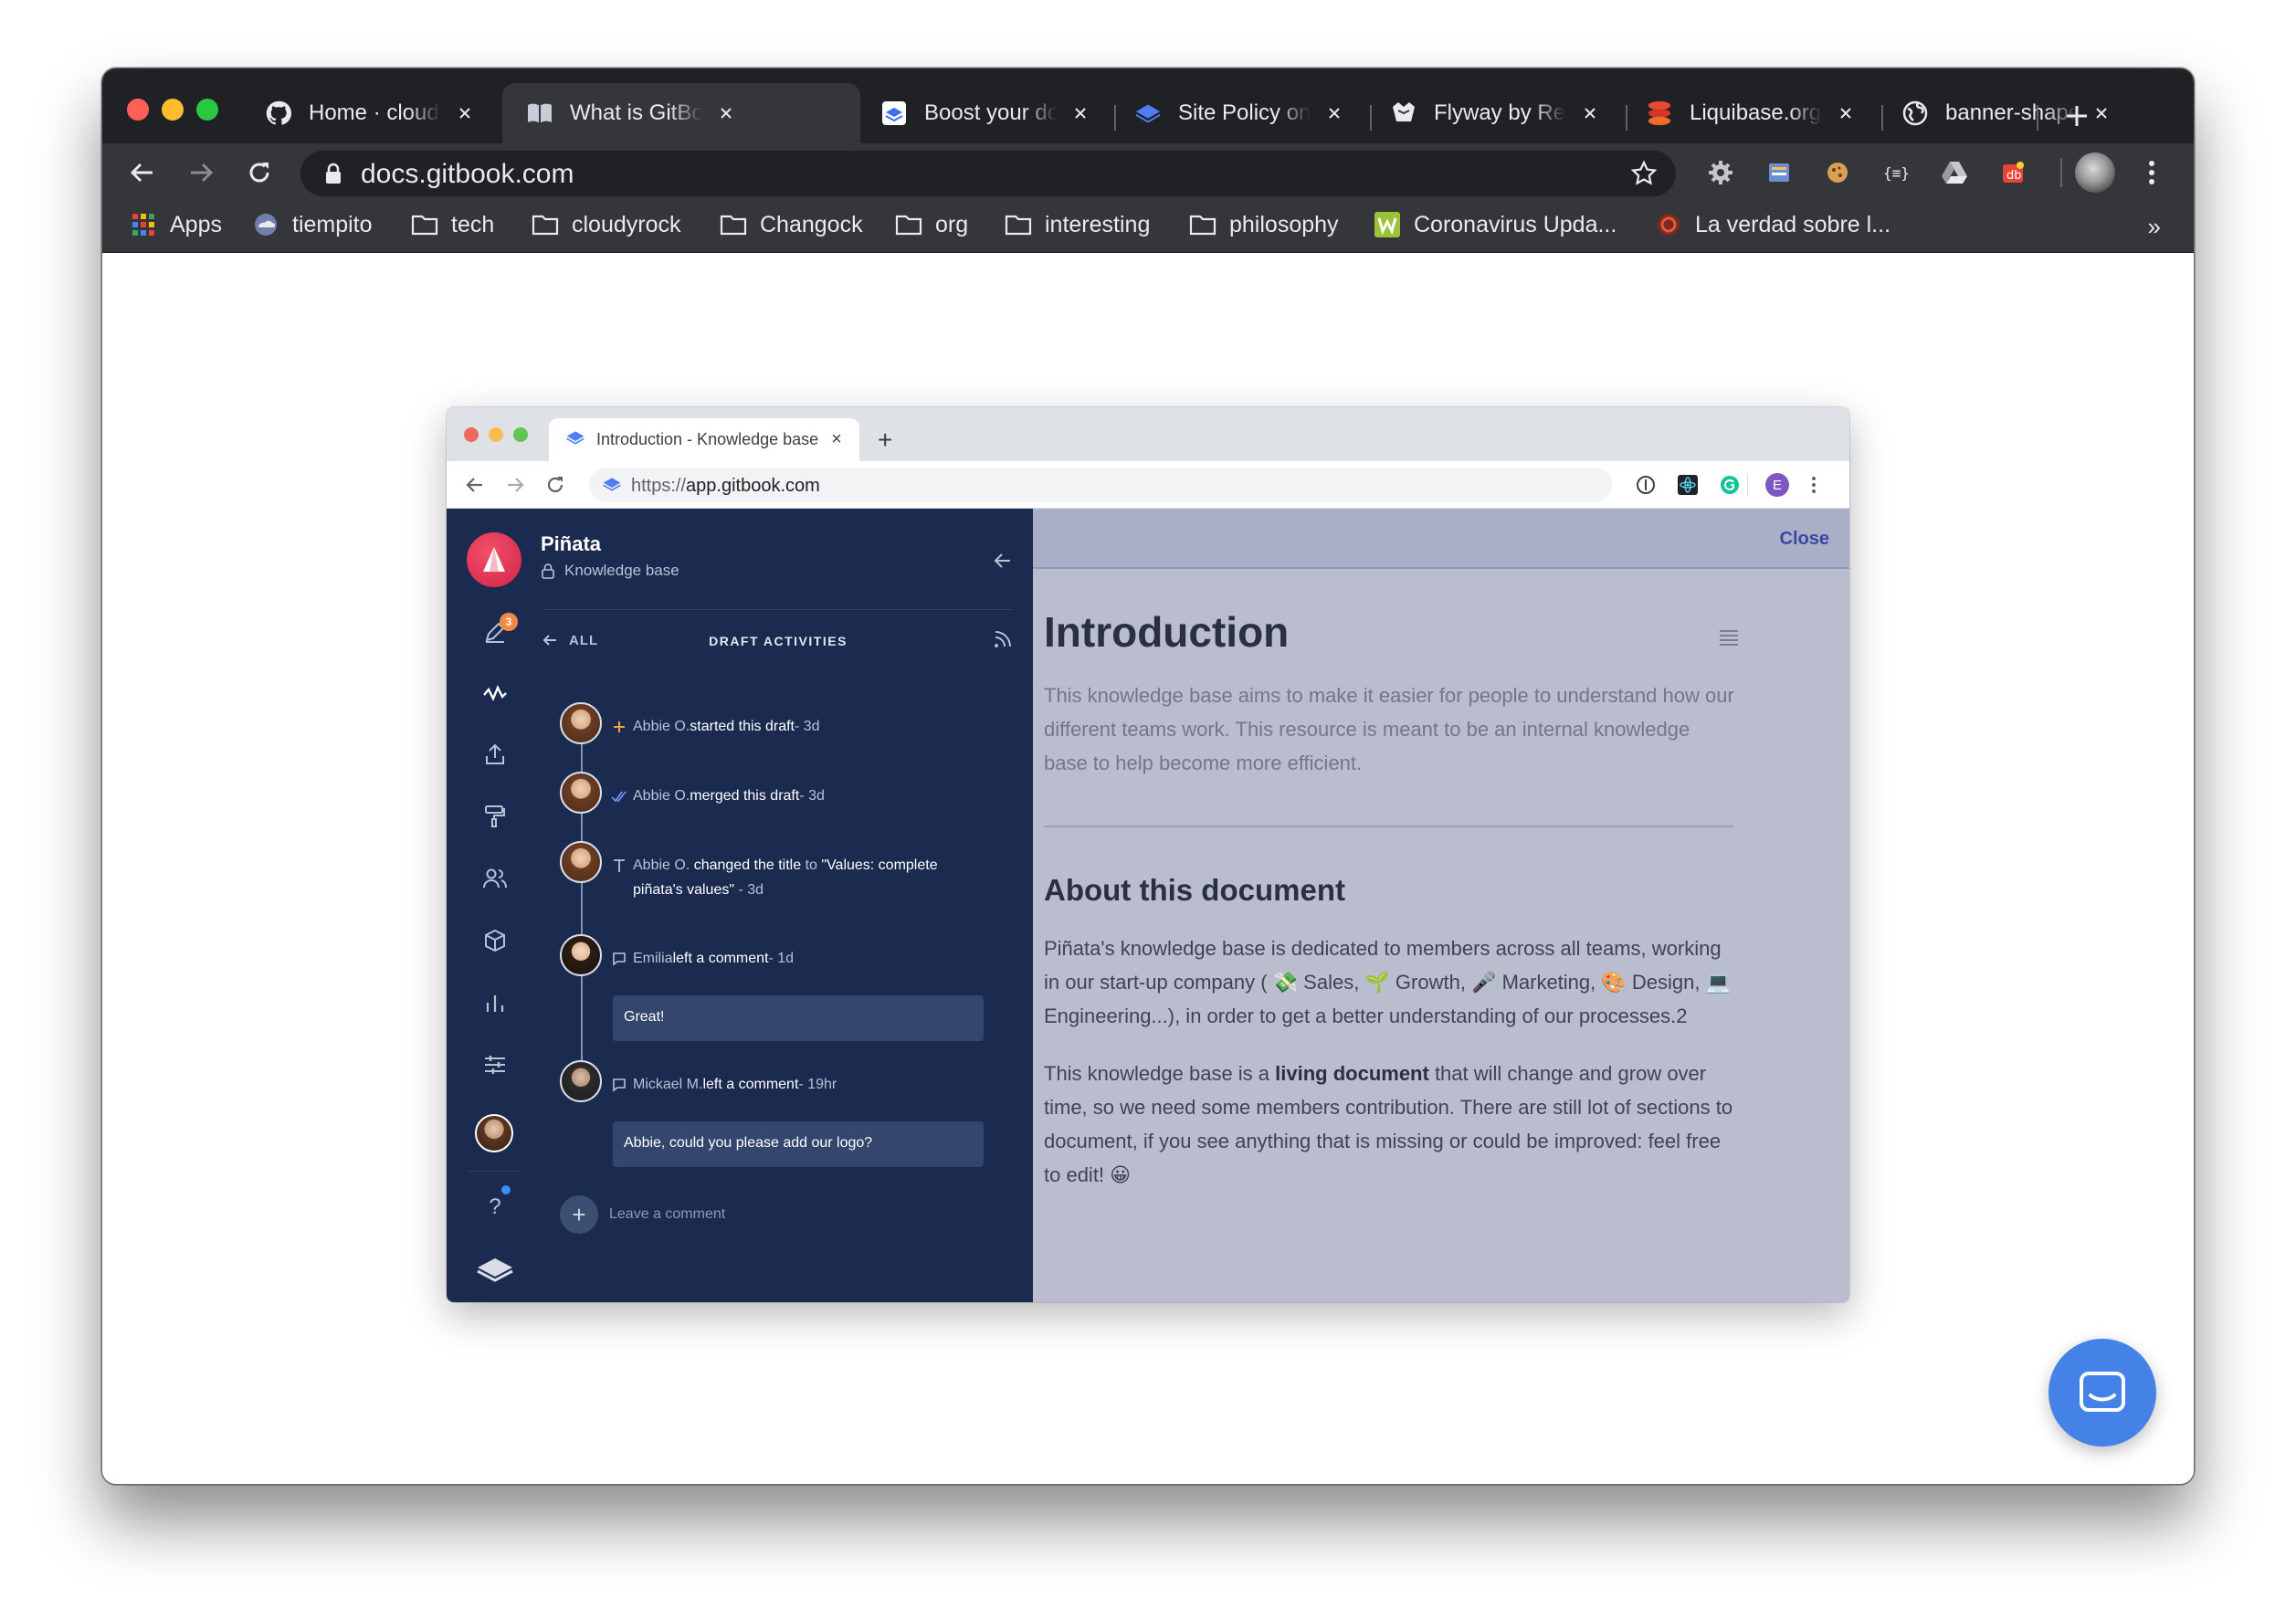 This screenshot has width=2296, height=1620. I want to click on bookmark-tech: tech, so click(453, 224).